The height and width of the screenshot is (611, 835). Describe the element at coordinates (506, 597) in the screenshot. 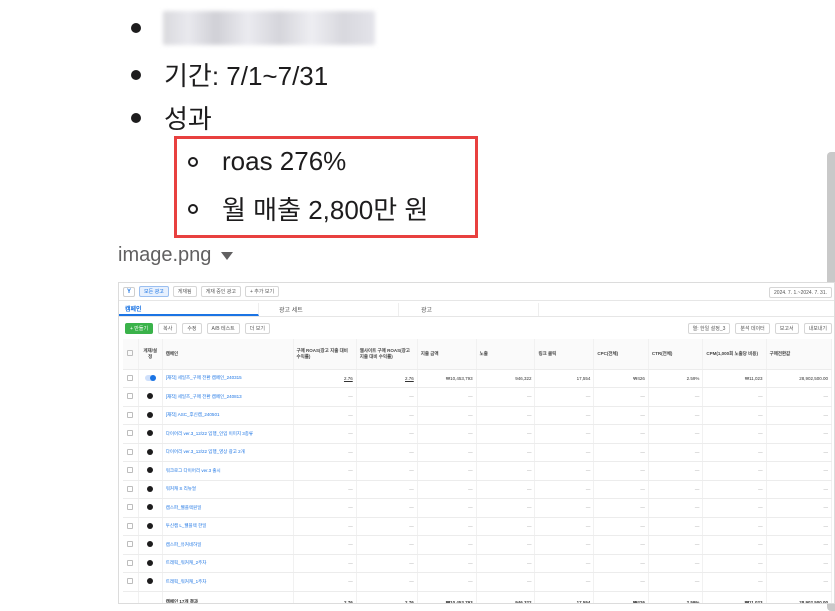

I see `total-impr: 946,322` at that location.